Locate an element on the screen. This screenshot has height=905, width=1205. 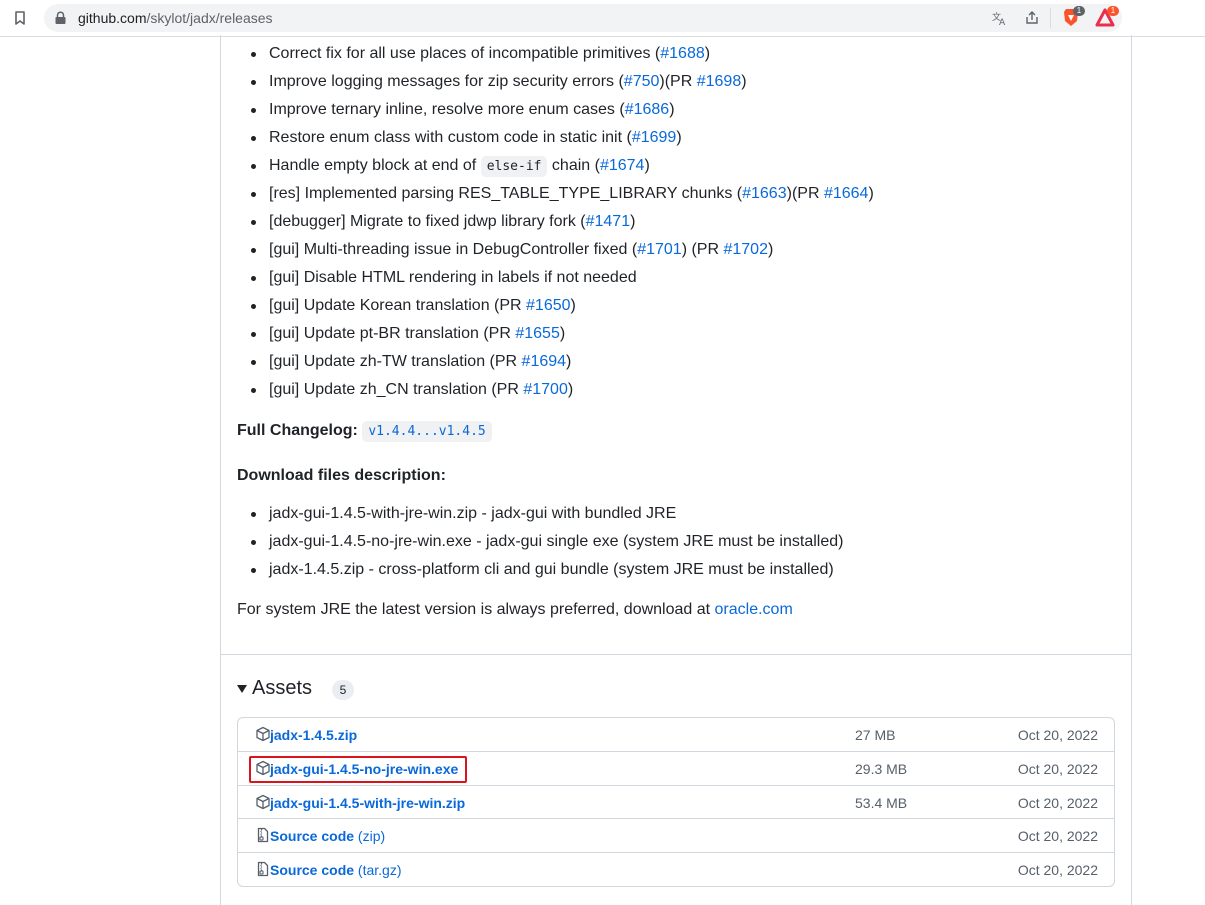
brave-shields-icon: 1 is located at coordinates (1072, 17).